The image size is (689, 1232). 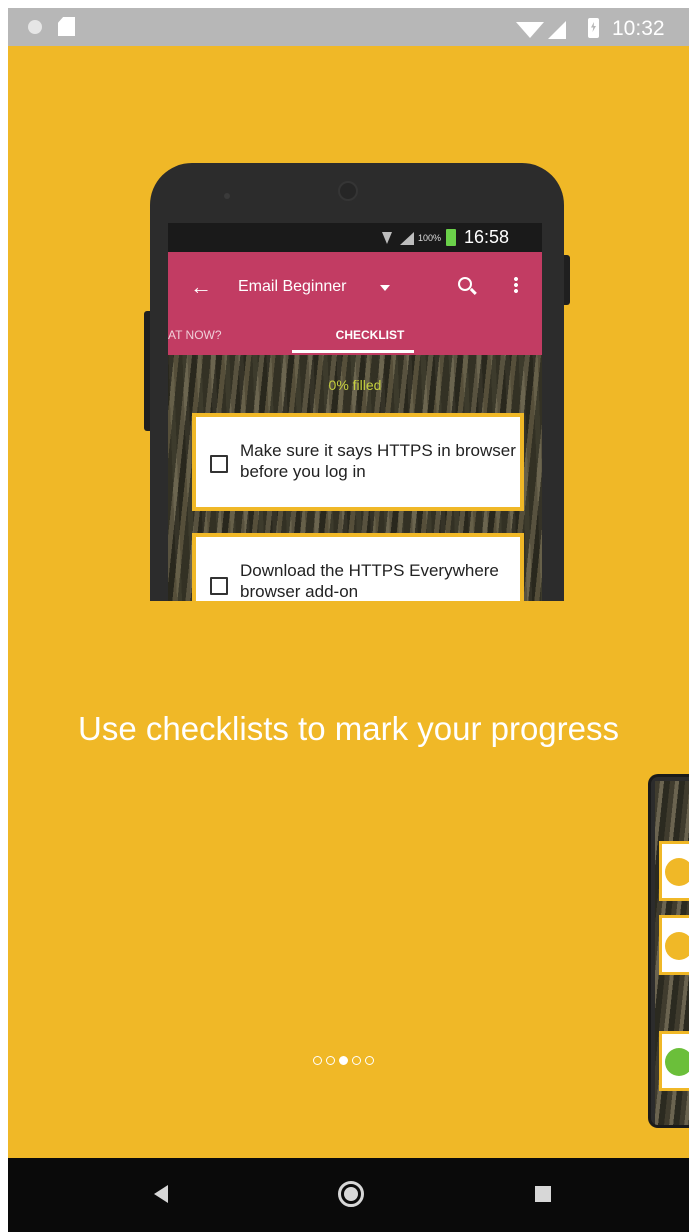 What do you see at coordinates (557, 30) in the screenshot?
I see `signal-icon` at bounding box center [557, 30].